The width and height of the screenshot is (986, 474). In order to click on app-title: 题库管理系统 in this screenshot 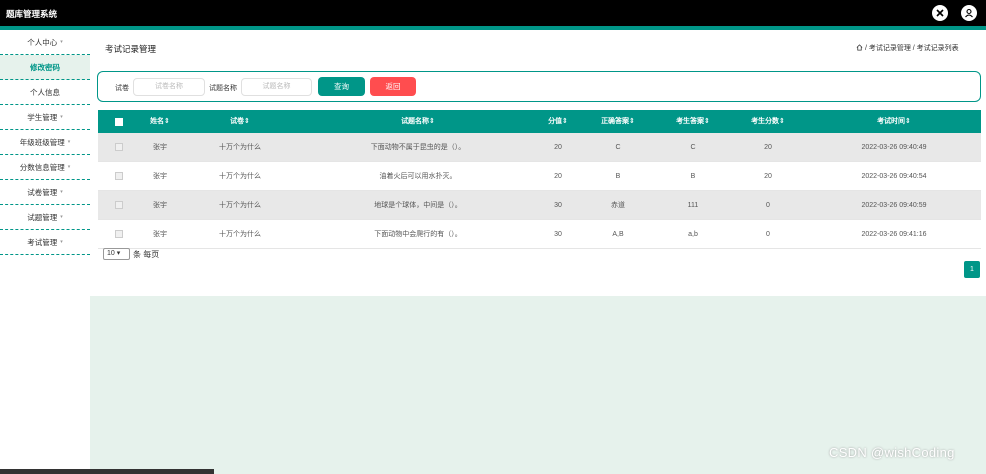, I will do `click(32, 14)`.